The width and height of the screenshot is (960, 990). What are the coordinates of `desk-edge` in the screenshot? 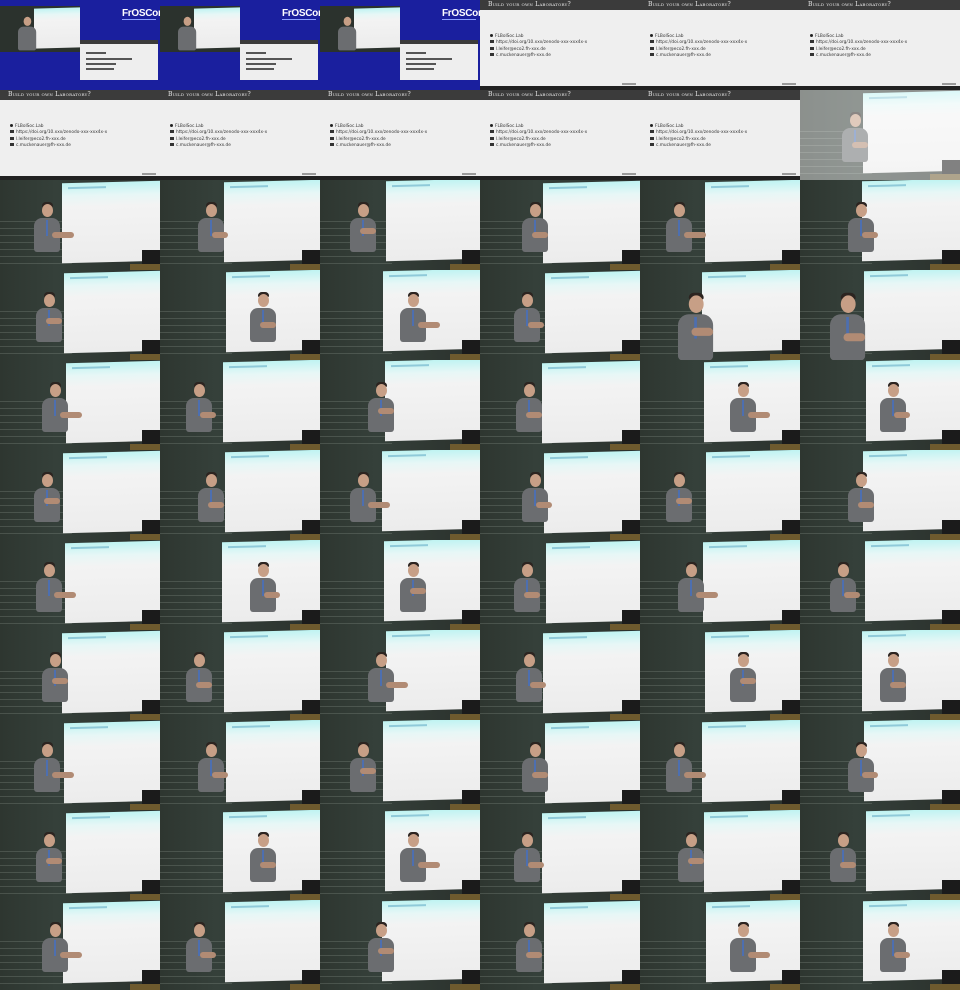 It's located at (145, 987).